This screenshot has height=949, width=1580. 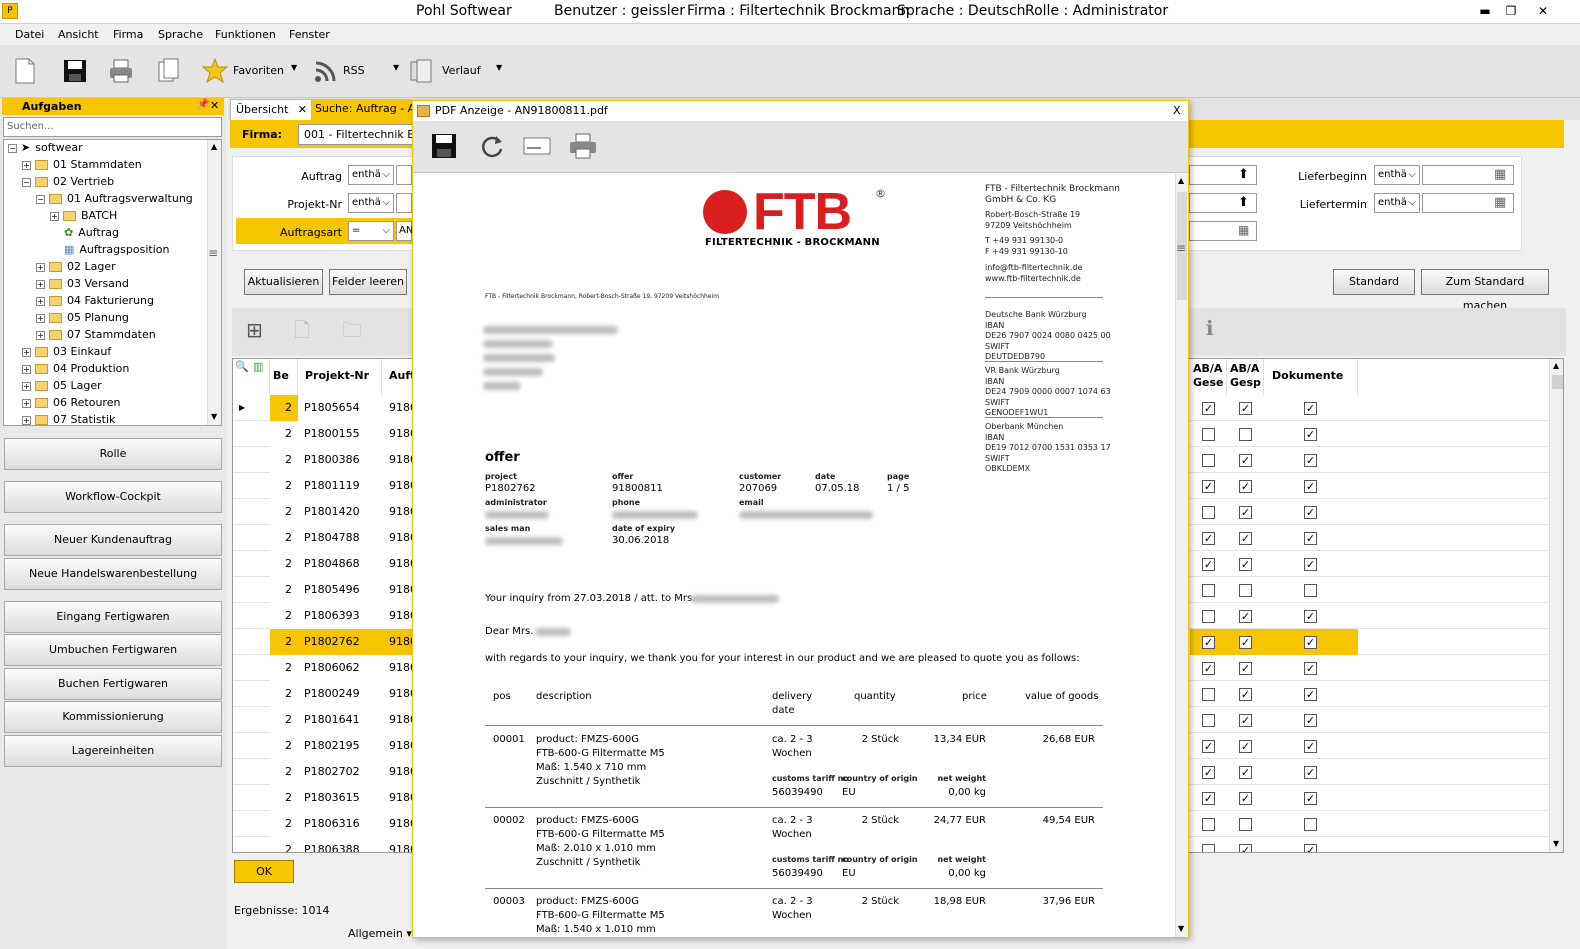 I want to click on new-icon: 🗋, so click(x=302, y=333).